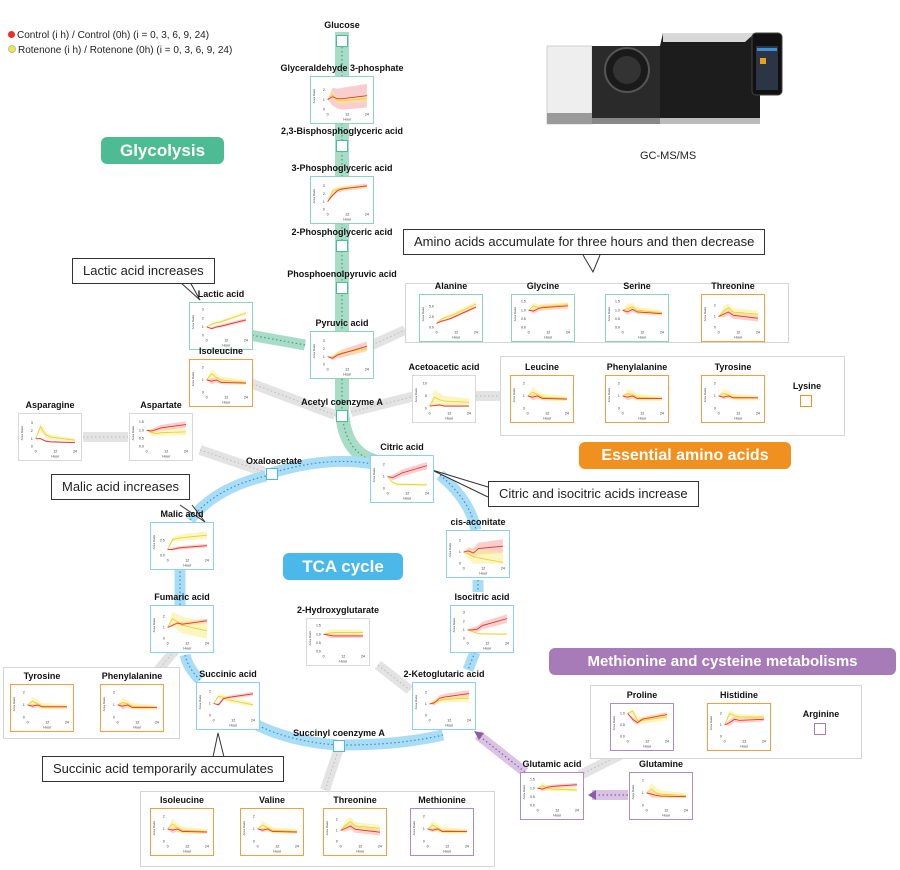 The height and width of the screenshot is (870, 900). I want to click on metabolite-label: Malic acid, so click(182, 514).